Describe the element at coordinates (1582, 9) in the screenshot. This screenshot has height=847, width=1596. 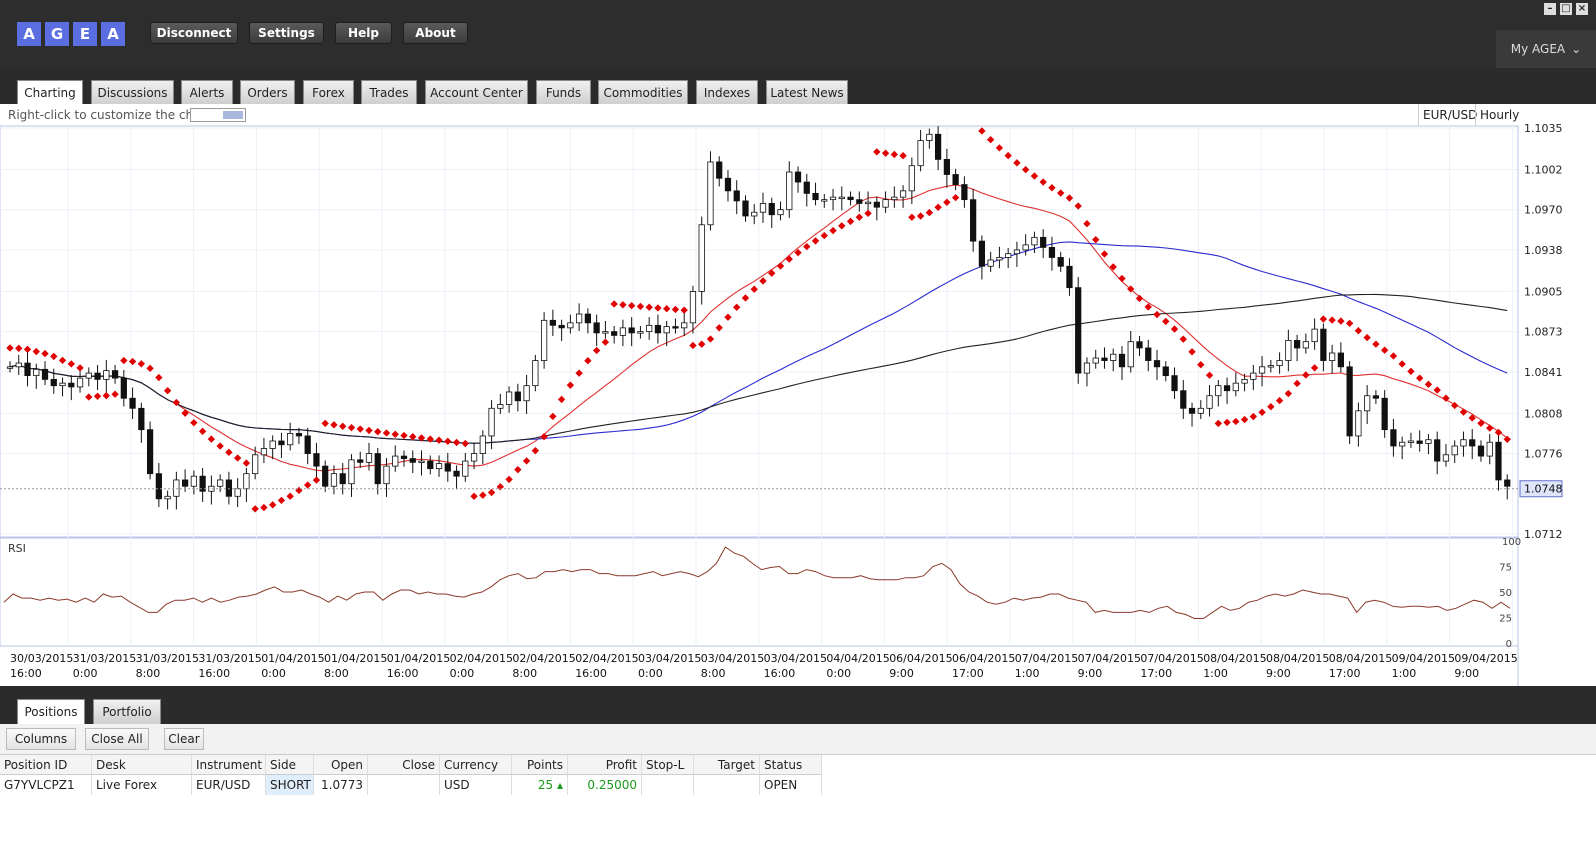
I see `close-icon: ×` at that location.